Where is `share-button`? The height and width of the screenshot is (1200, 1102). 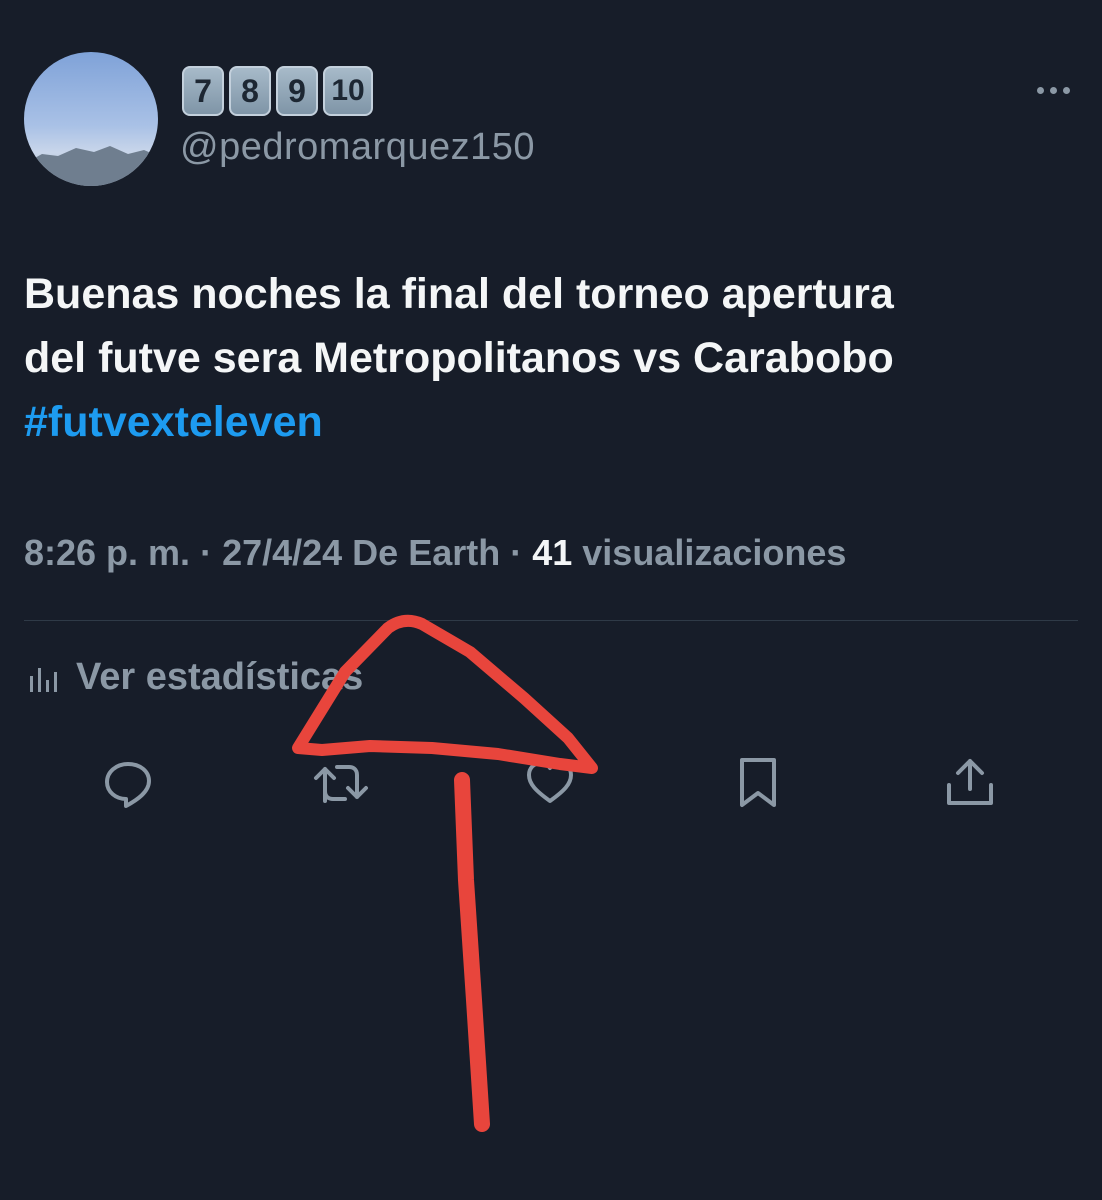
share-button is located at coordinates (970, 783).